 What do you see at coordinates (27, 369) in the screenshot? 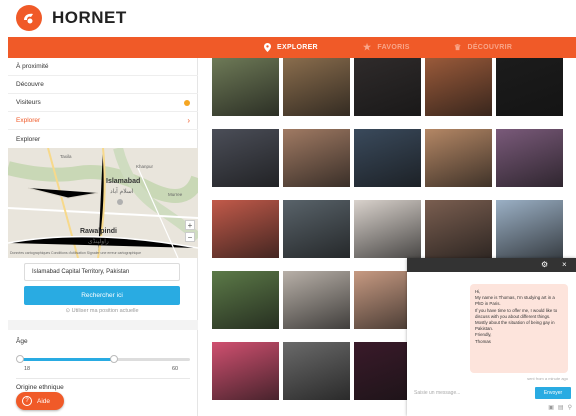
I see `age-min-value: 18` at bounding box center [27, 369].